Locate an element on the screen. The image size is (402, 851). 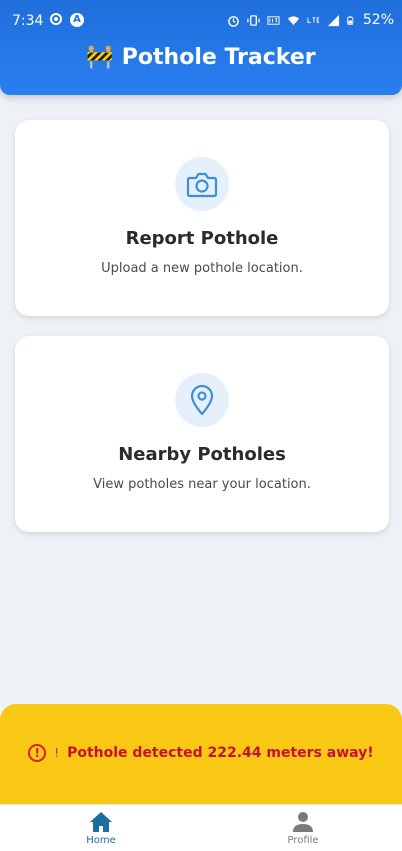
signal-icon is located at coordinates (333, 20).